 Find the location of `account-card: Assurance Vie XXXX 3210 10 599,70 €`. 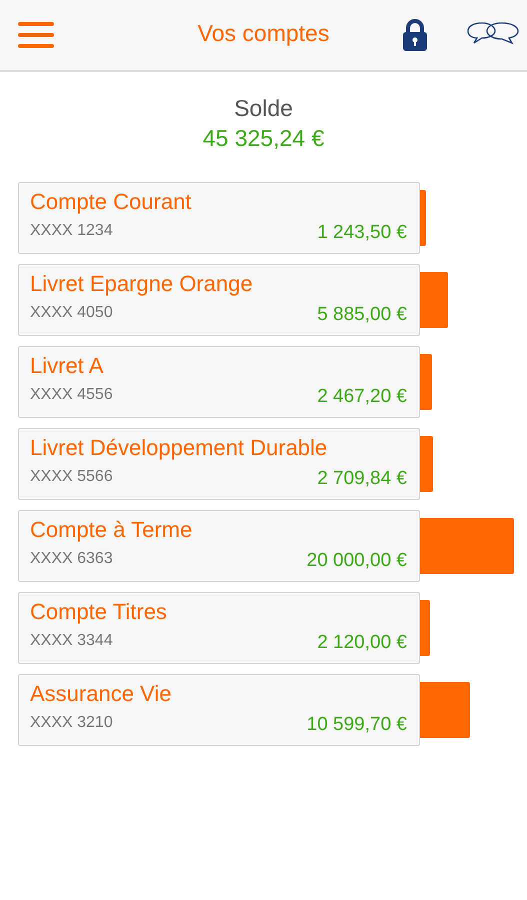

account-card: Assurance Vie XXXX 3210 10 599,70 € is located at coordinates (219, 710).